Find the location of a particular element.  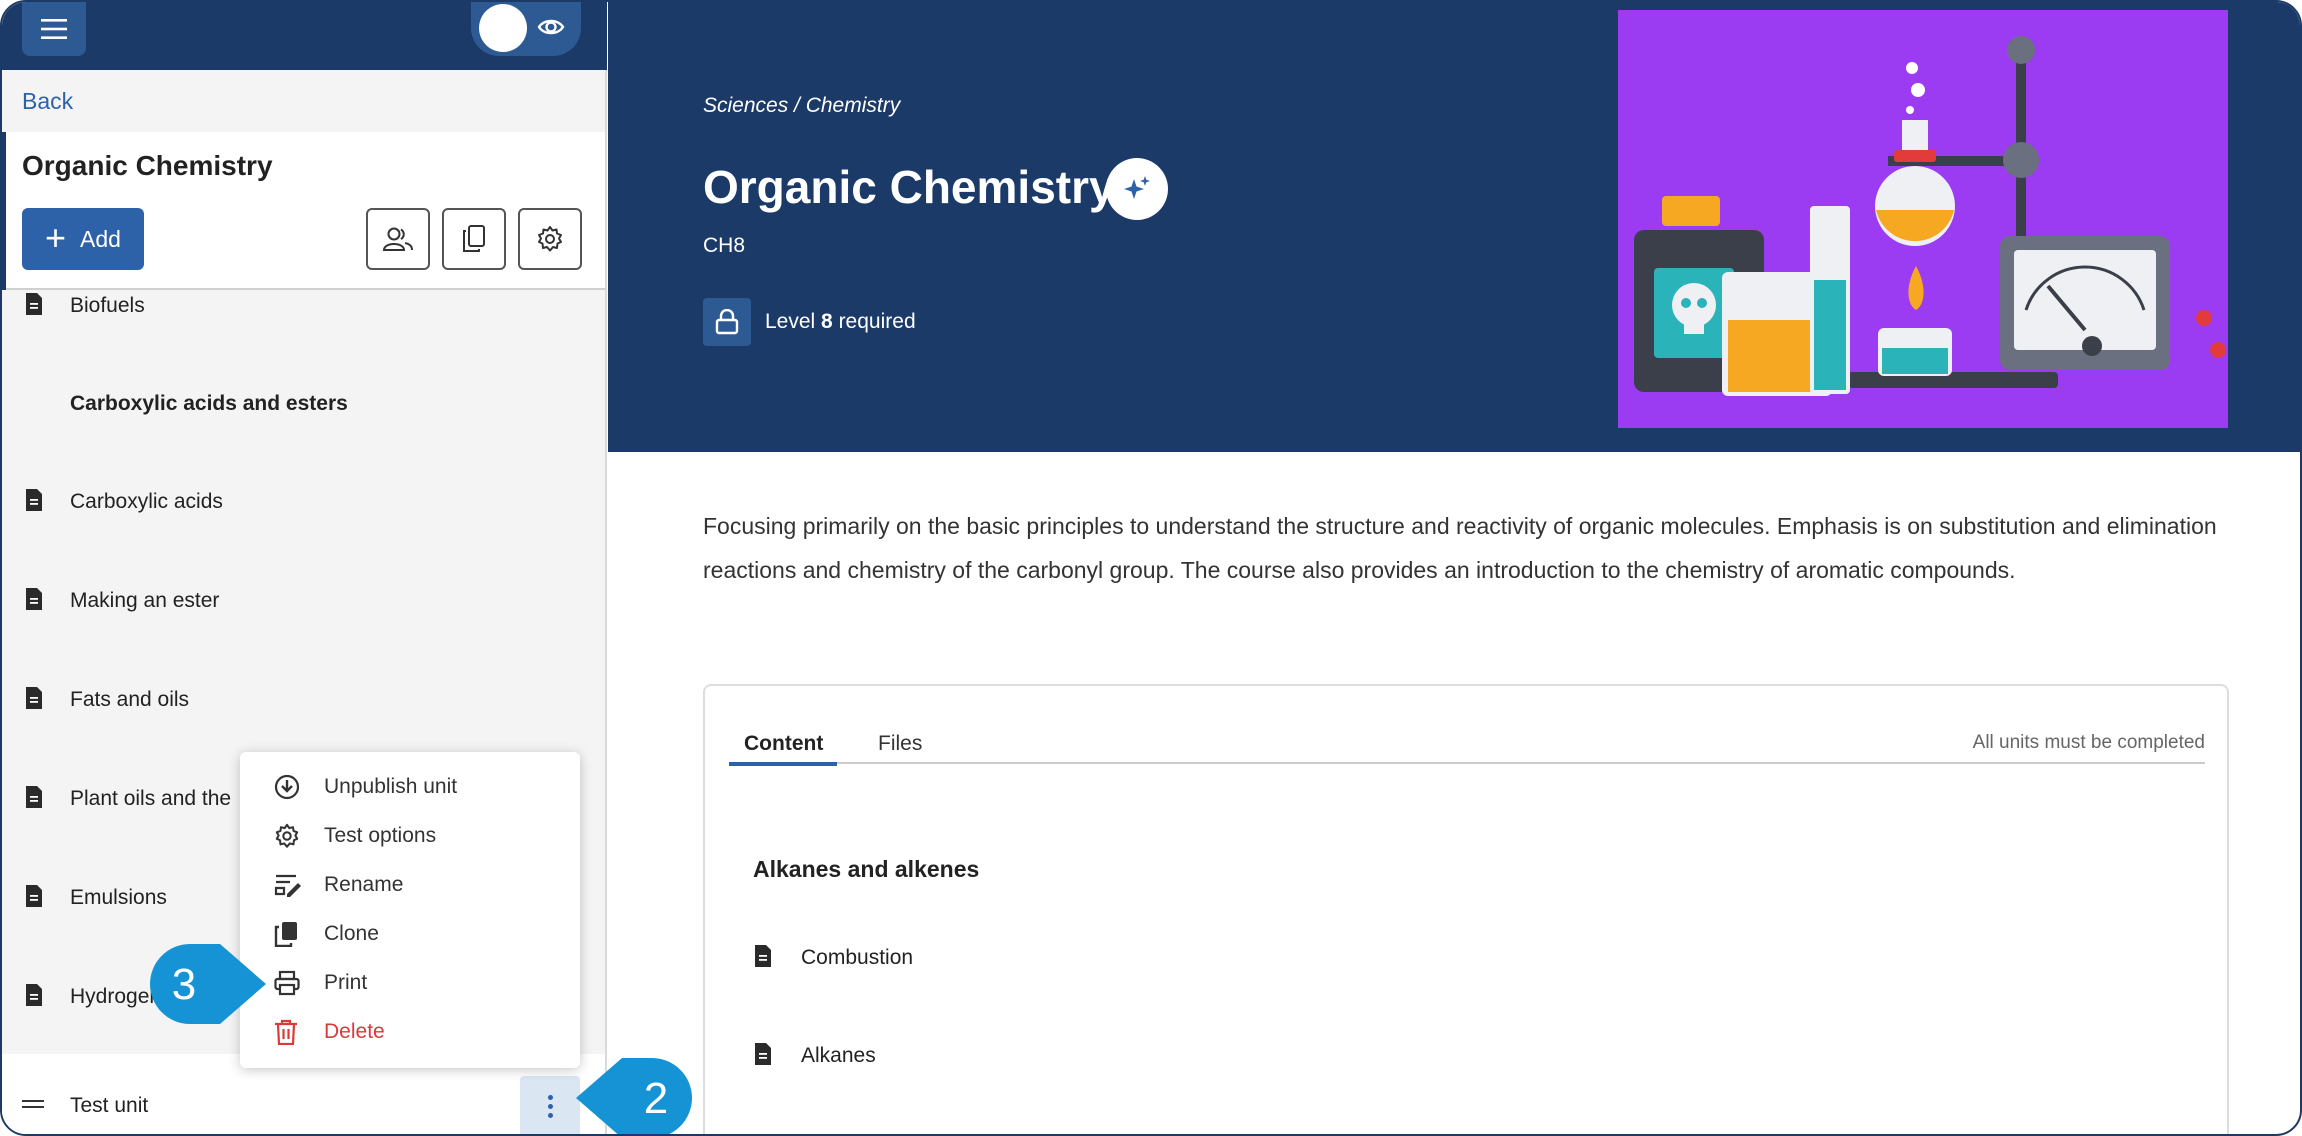

section-title: Alkanes and alkenes is located at coordinates (866, 869).